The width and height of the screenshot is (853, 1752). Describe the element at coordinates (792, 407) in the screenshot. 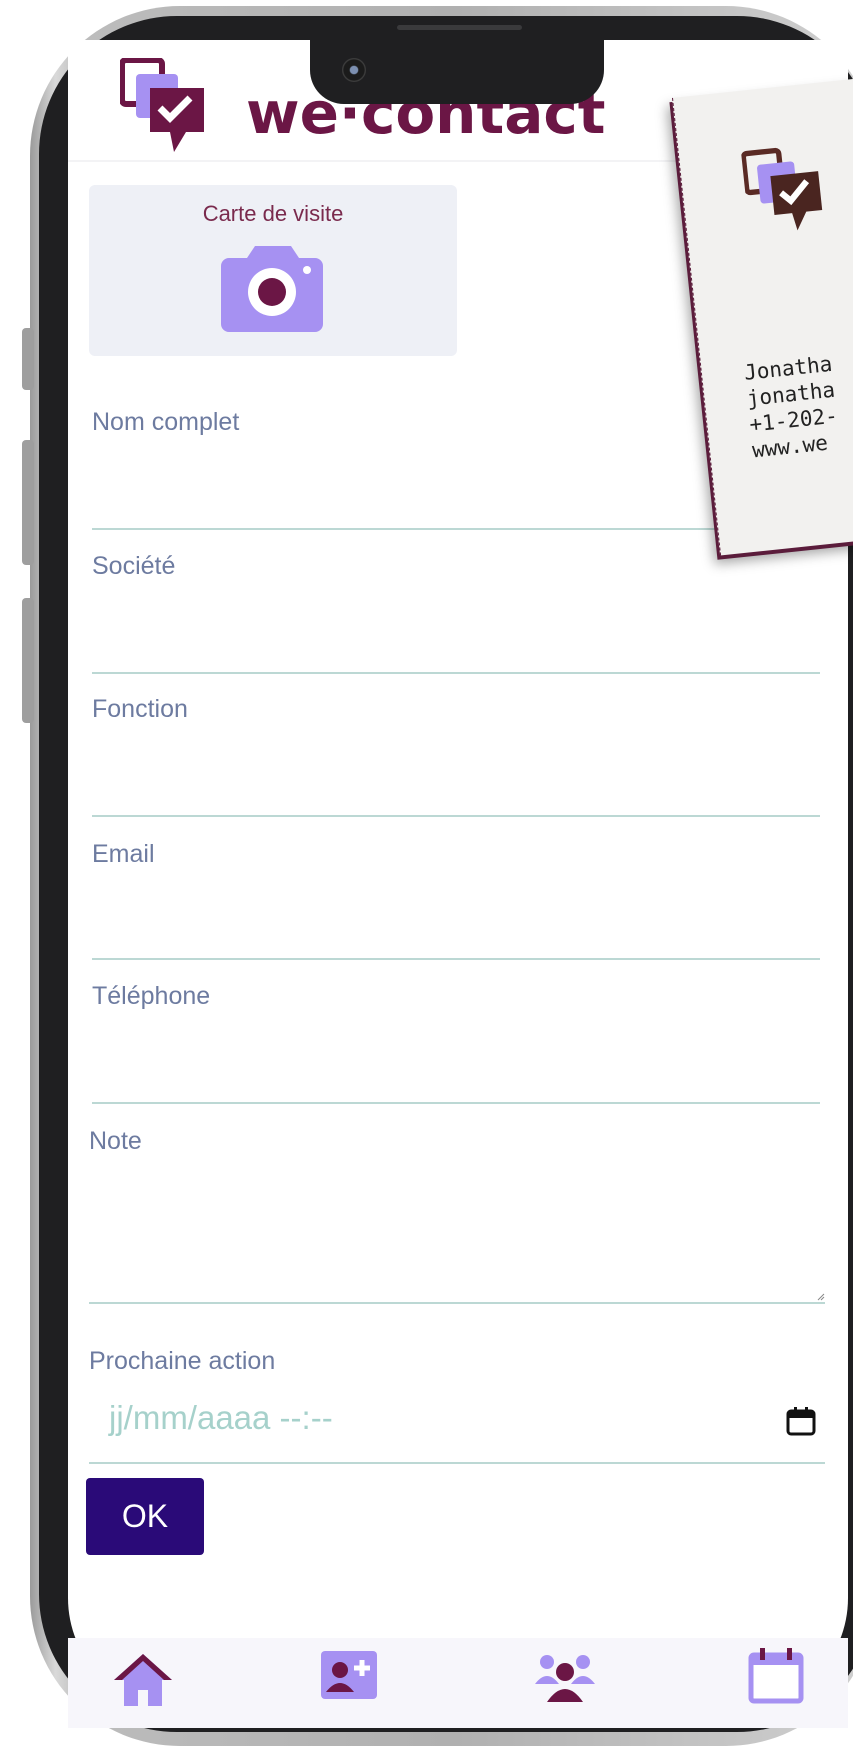

I see `business-card-text: Jonatha jonatha +1-202- www.we` at that location.